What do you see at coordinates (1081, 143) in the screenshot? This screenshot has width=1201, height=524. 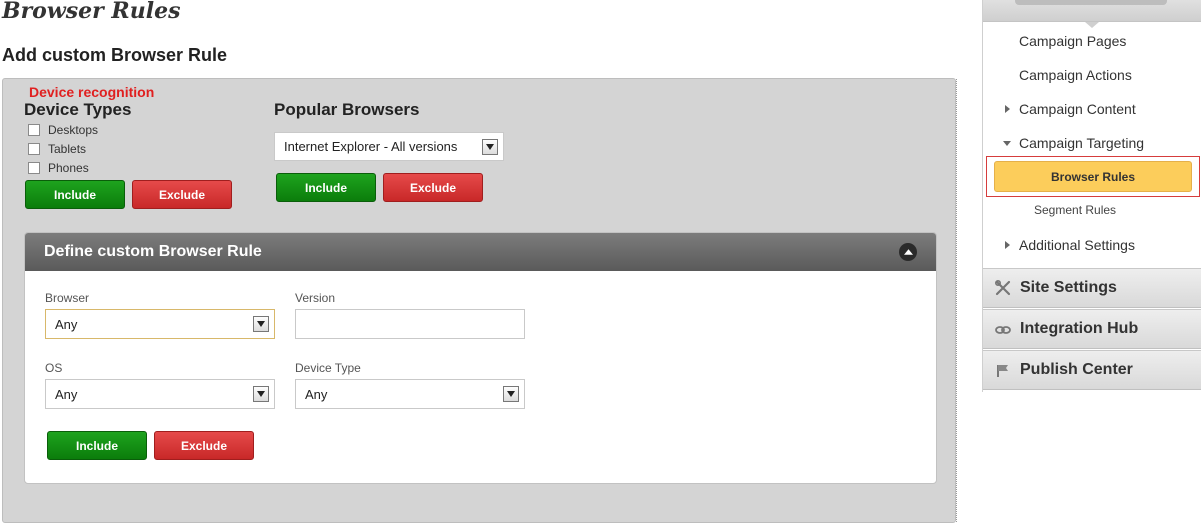 I see `sidebar-item-campaign-targeting: Campaign Targeting` at bounding box center [1081, 143].